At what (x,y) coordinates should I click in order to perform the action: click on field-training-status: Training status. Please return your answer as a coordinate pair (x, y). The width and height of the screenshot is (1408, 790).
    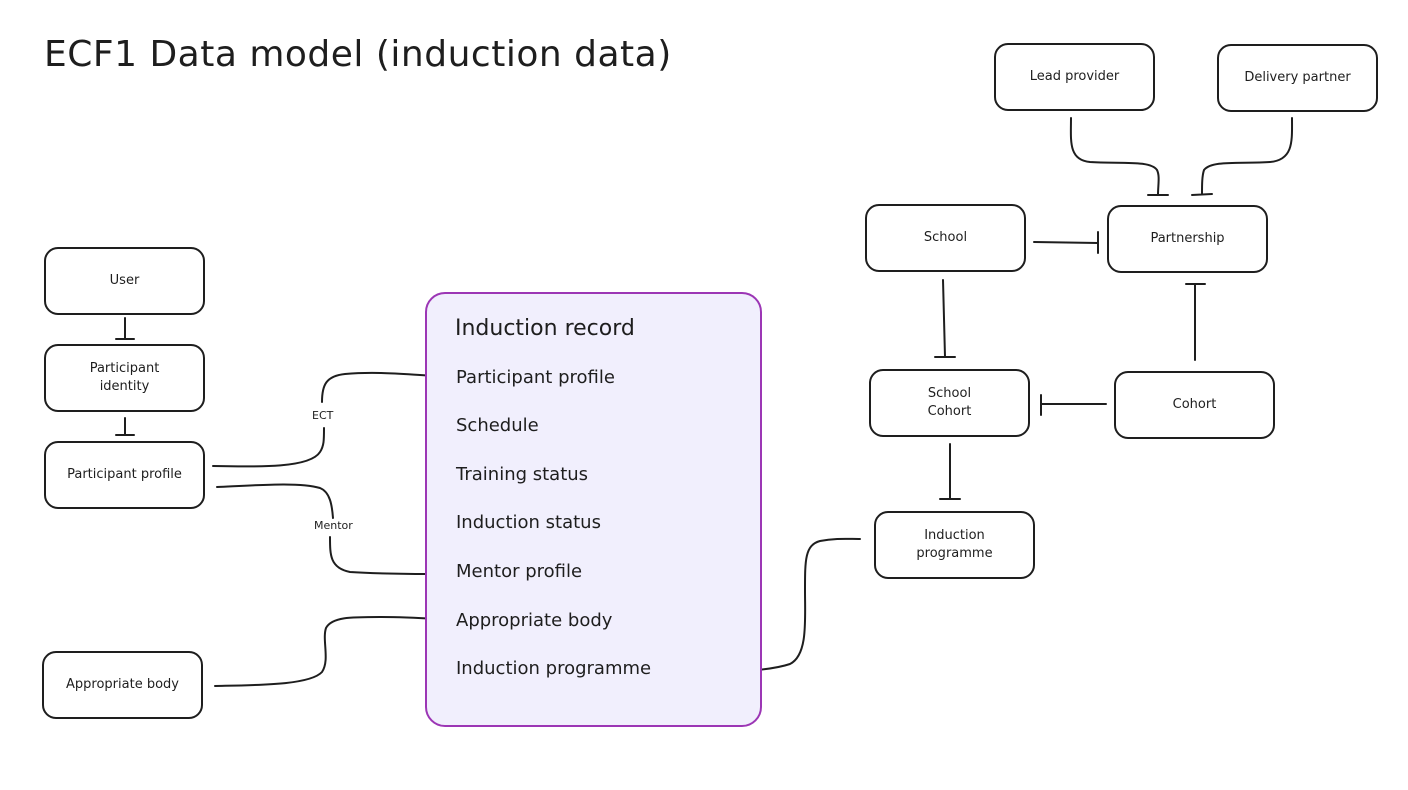
    Looking at the image, I should click on (522, 474).